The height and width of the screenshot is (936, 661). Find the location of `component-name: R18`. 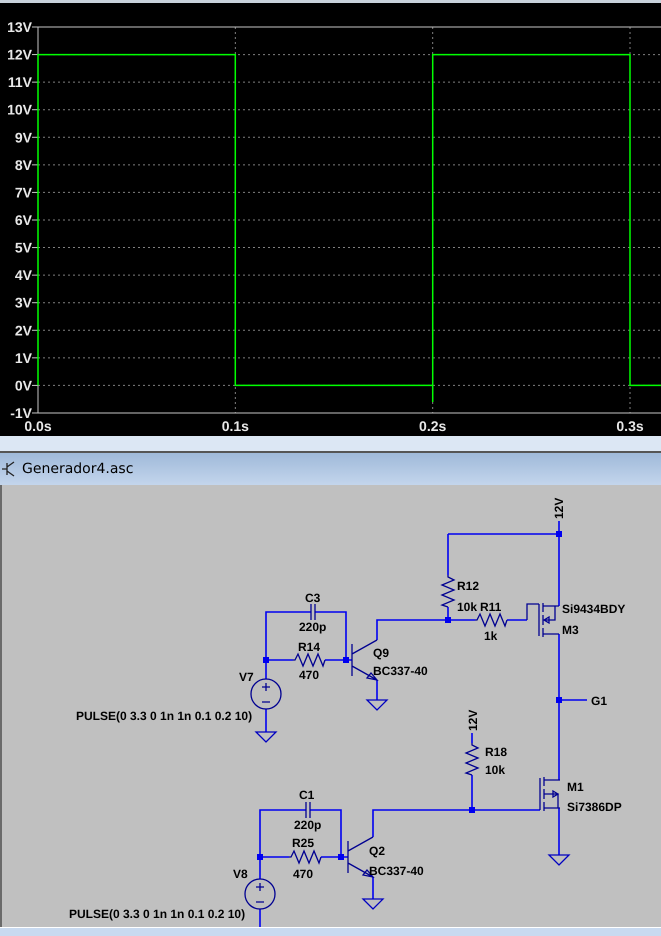

component-name: R18 is located at coordinates (496, 751).